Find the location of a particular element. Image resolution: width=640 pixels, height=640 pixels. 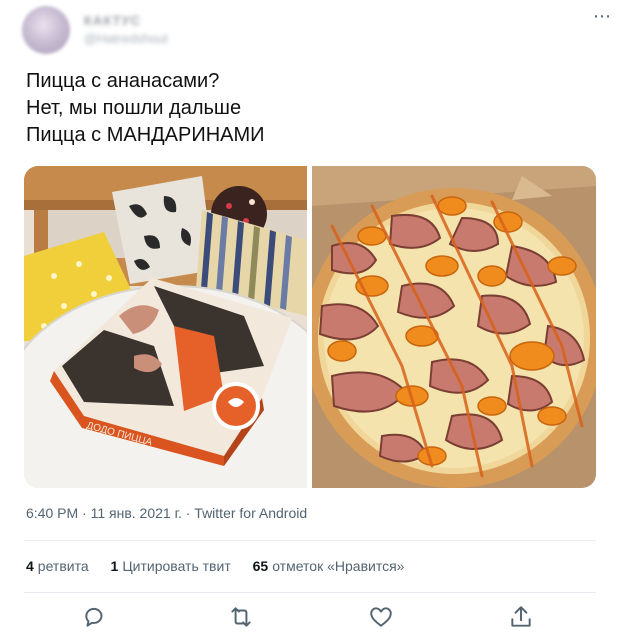

likes-label: отметок «Нравится» is located at coordinates (338, 566).